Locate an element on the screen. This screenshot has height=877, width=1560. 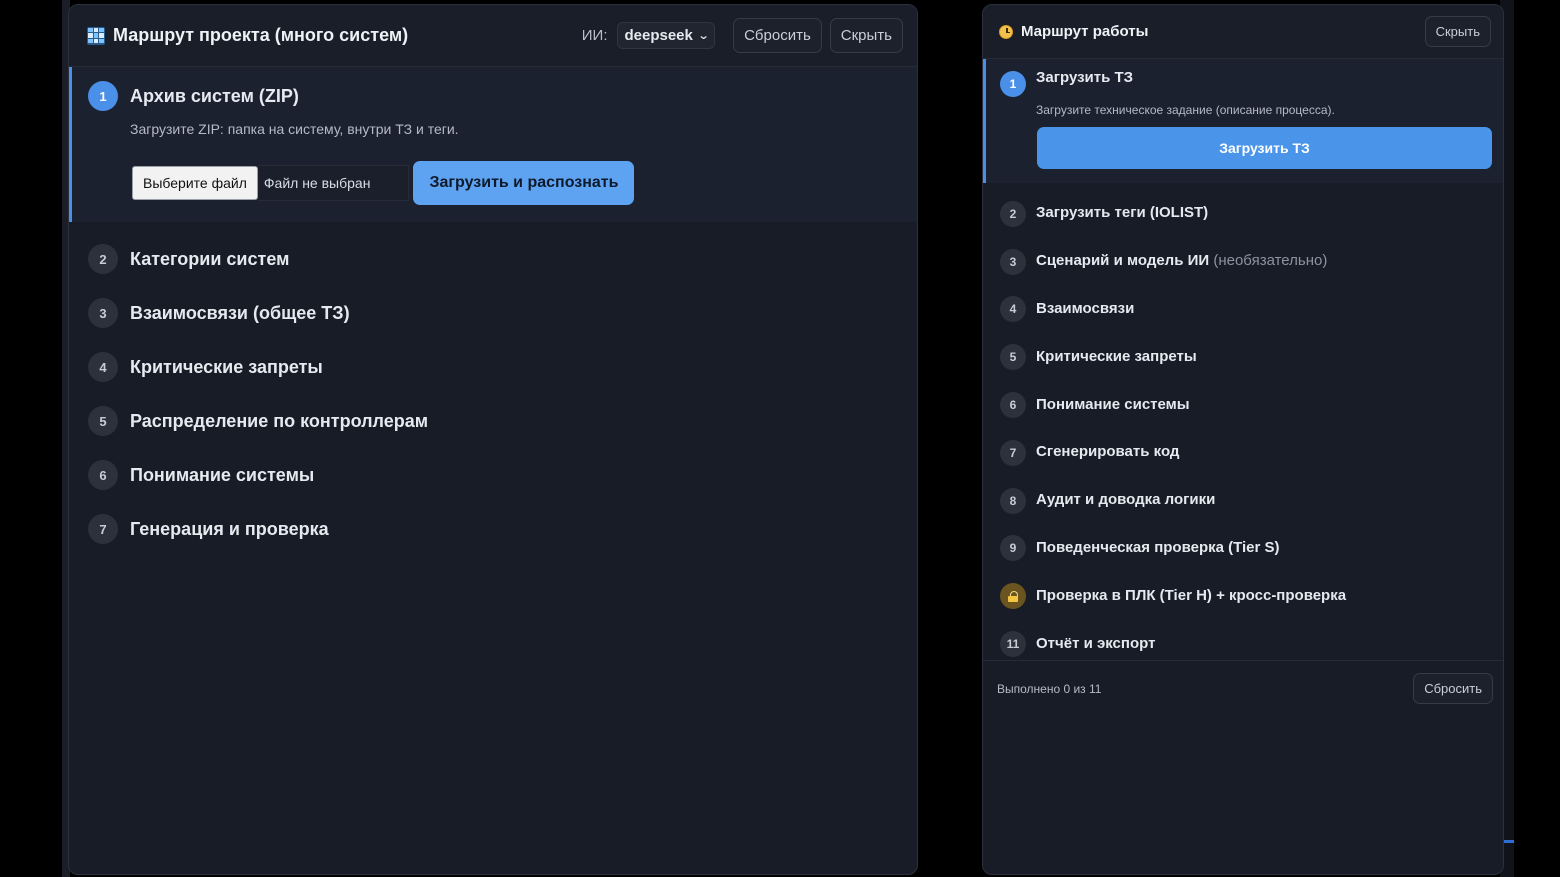
step-item: 8 Аудит и доводка логики is located at coordinates (1251, 500).